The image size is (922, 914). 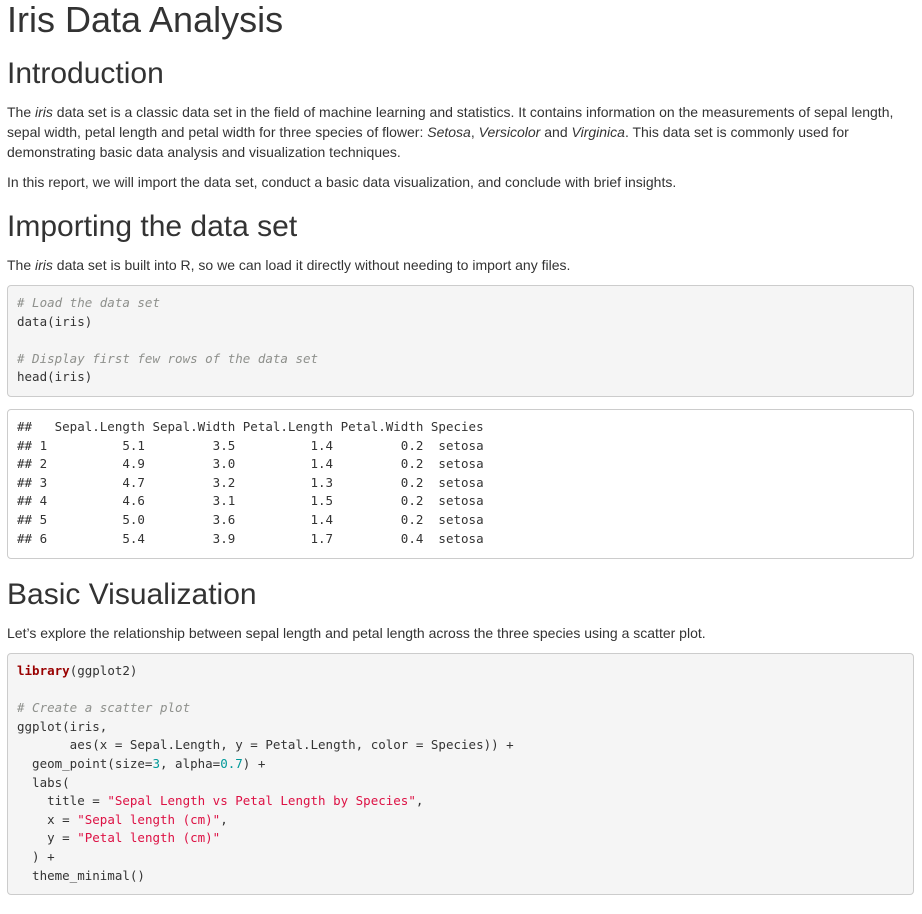 What do you see at coordinates (43, 782) in the screenshot?
I see `code-line: labs(` at bounding box center [43, 782].